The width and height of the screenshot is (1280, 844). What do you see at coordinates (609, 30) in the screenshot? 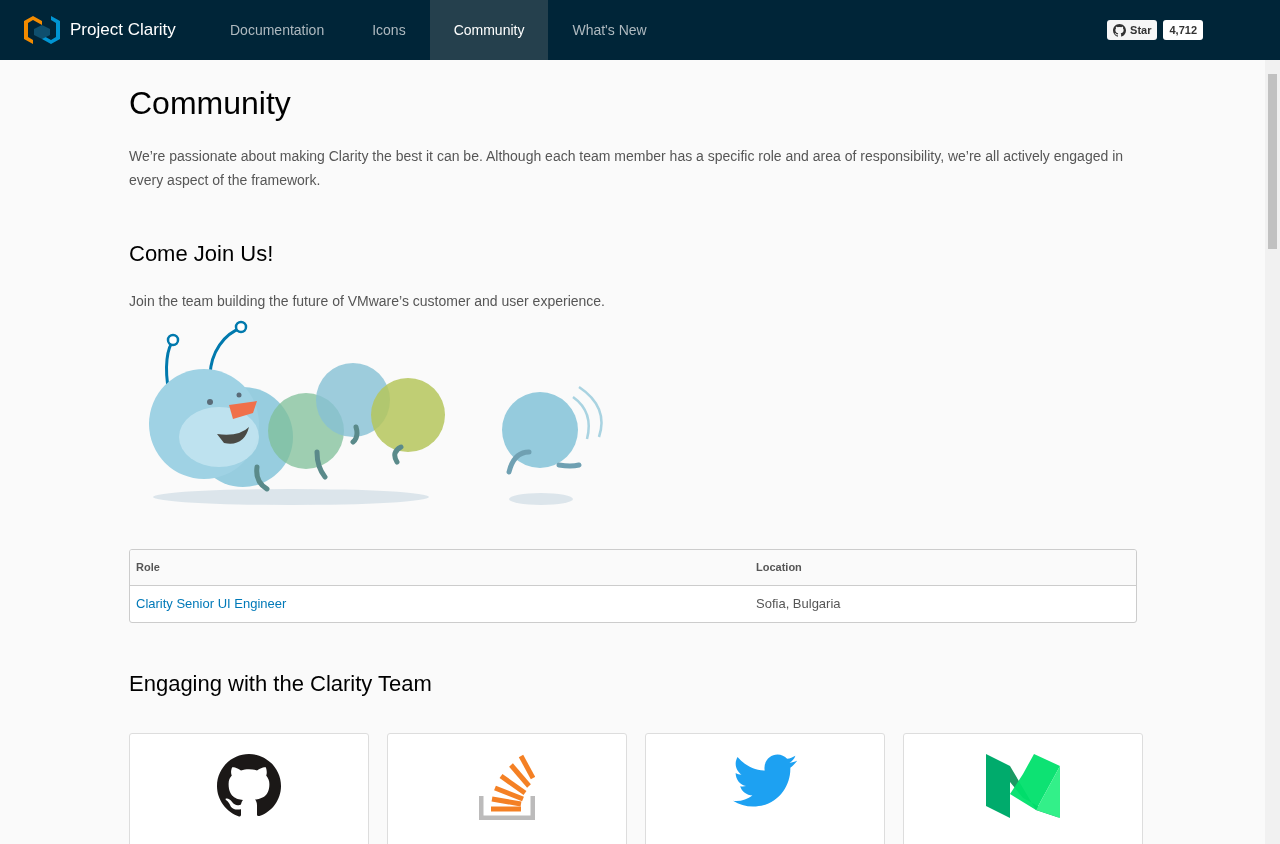
I see `nav-tab: What's New` at bounding box center [609, 30].